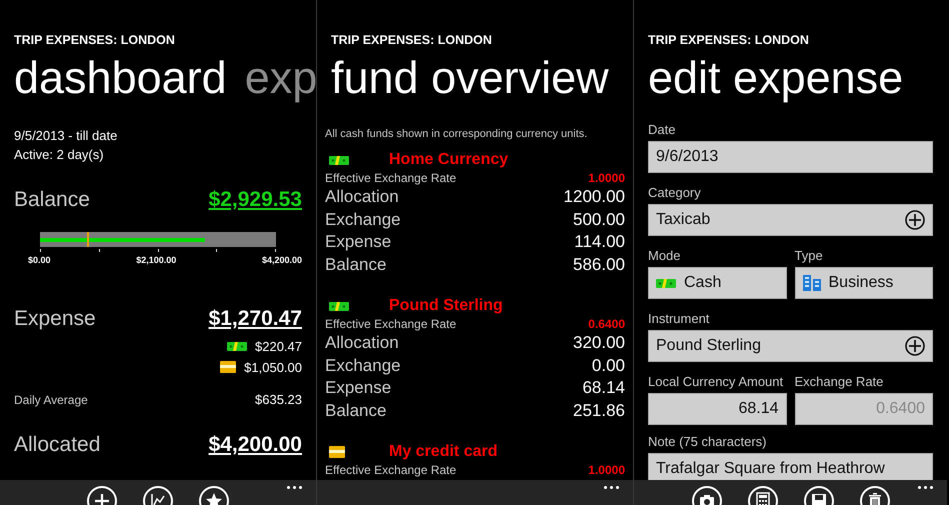 This screenshot has height=505, width=949. I want to click on summary-amount: $2,929.53, so click(255, 200).